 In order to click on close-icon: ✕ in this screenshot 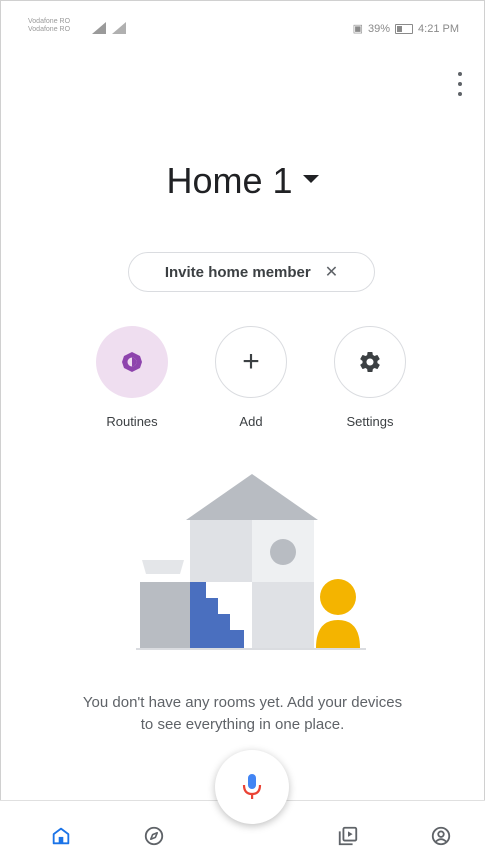, I will do `click(331, 272)`.